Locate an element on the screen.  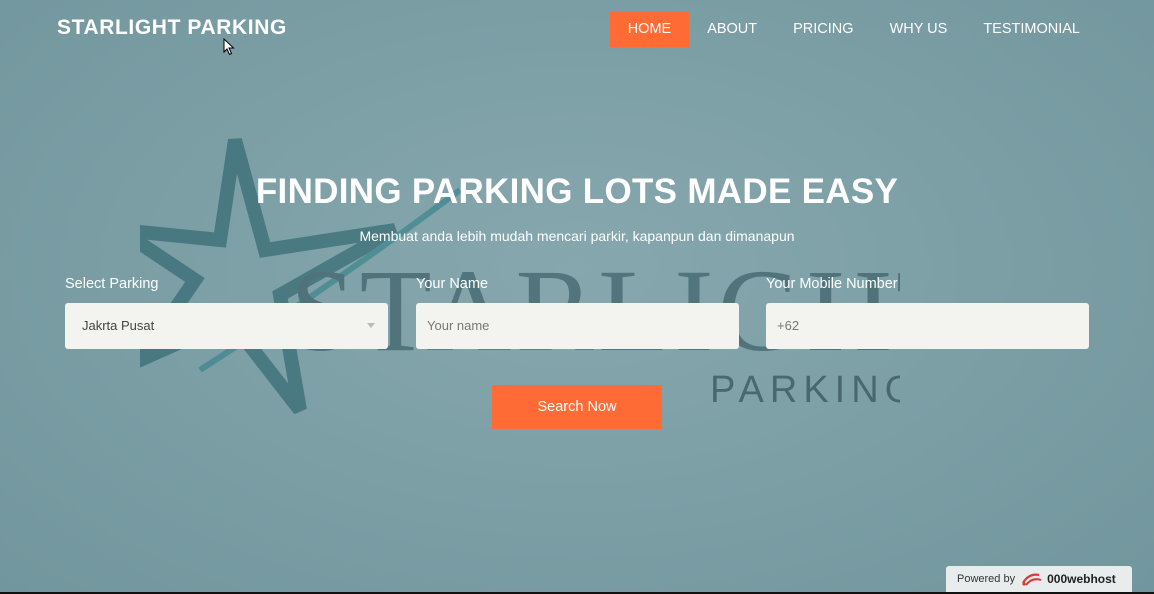
search-now-button: Search Now is located at coordinates (577, 407).